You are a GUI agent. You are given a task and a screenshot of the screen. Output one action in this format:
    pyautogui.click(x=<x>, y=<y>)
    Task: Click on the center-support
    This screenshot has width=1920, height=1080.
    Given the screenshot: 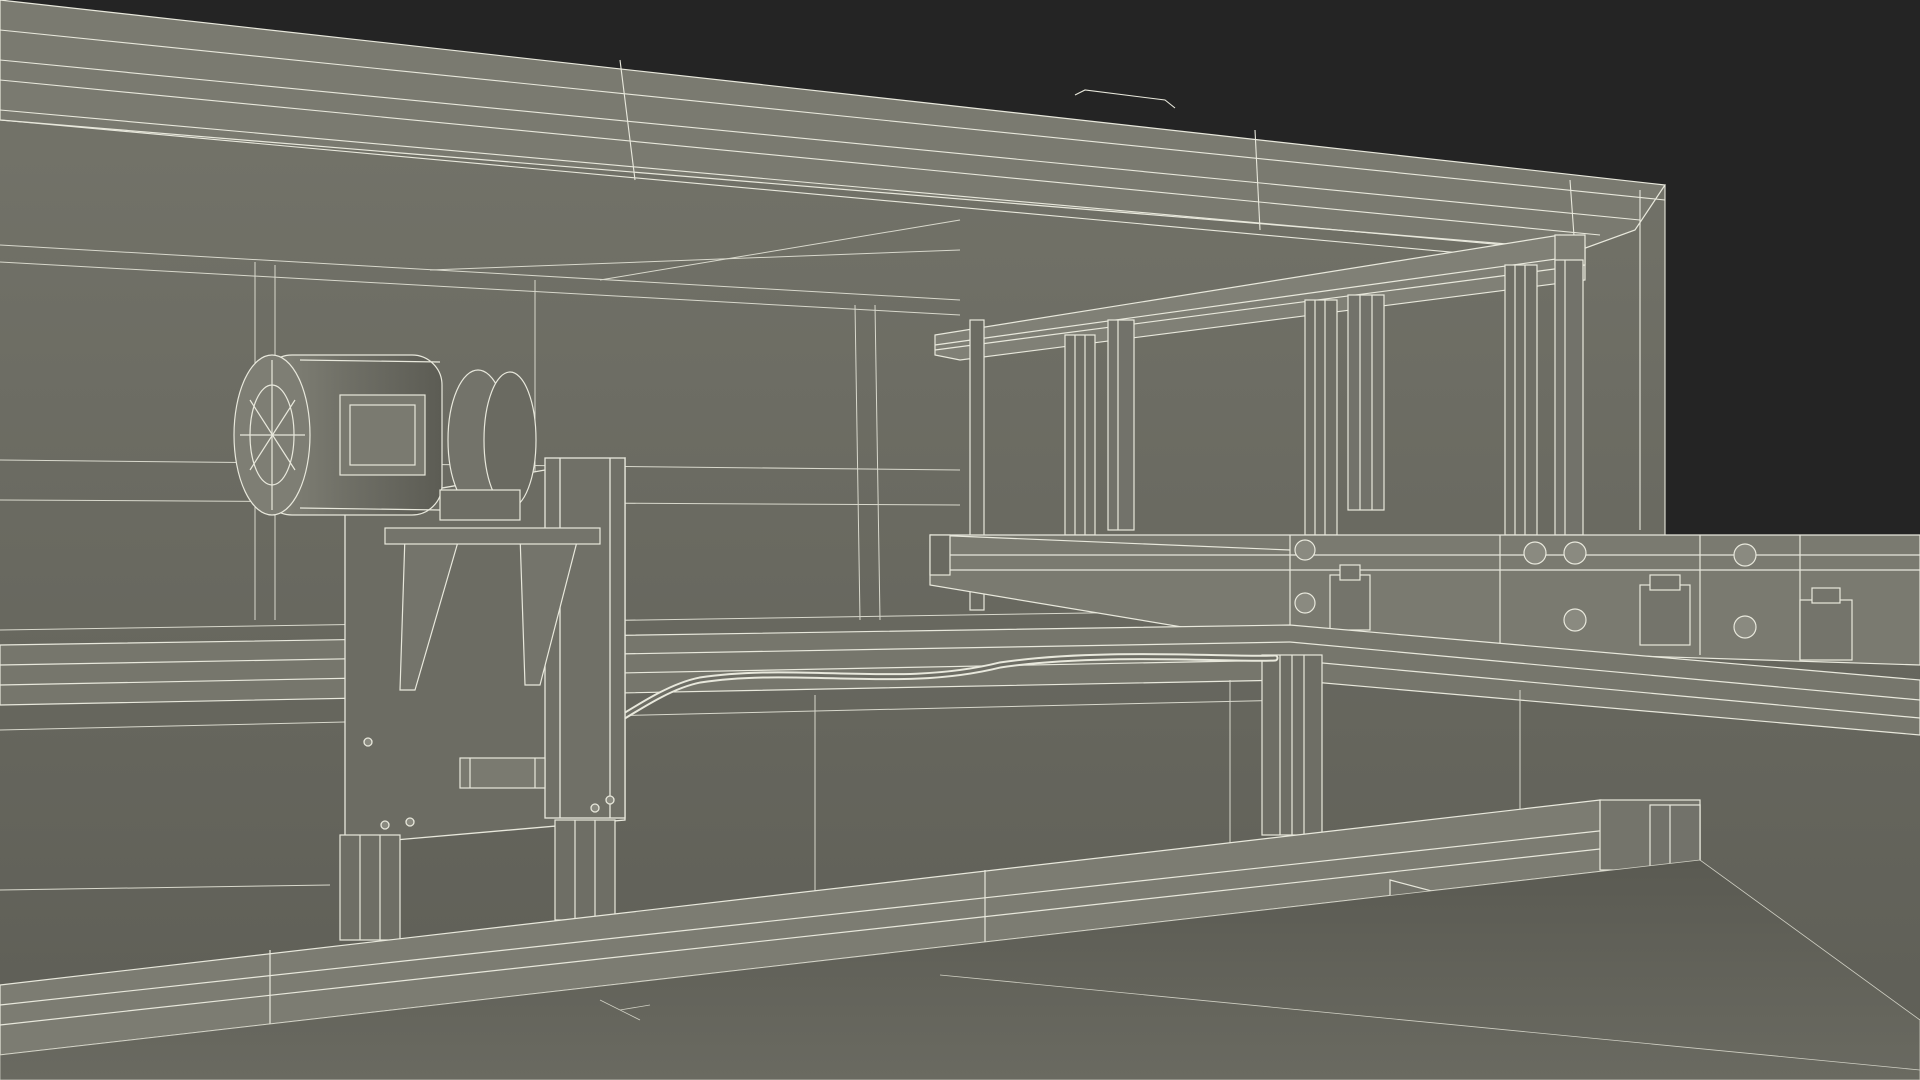 What is the action you would take?
    pyautogui.click(x=1292, y=745)
    